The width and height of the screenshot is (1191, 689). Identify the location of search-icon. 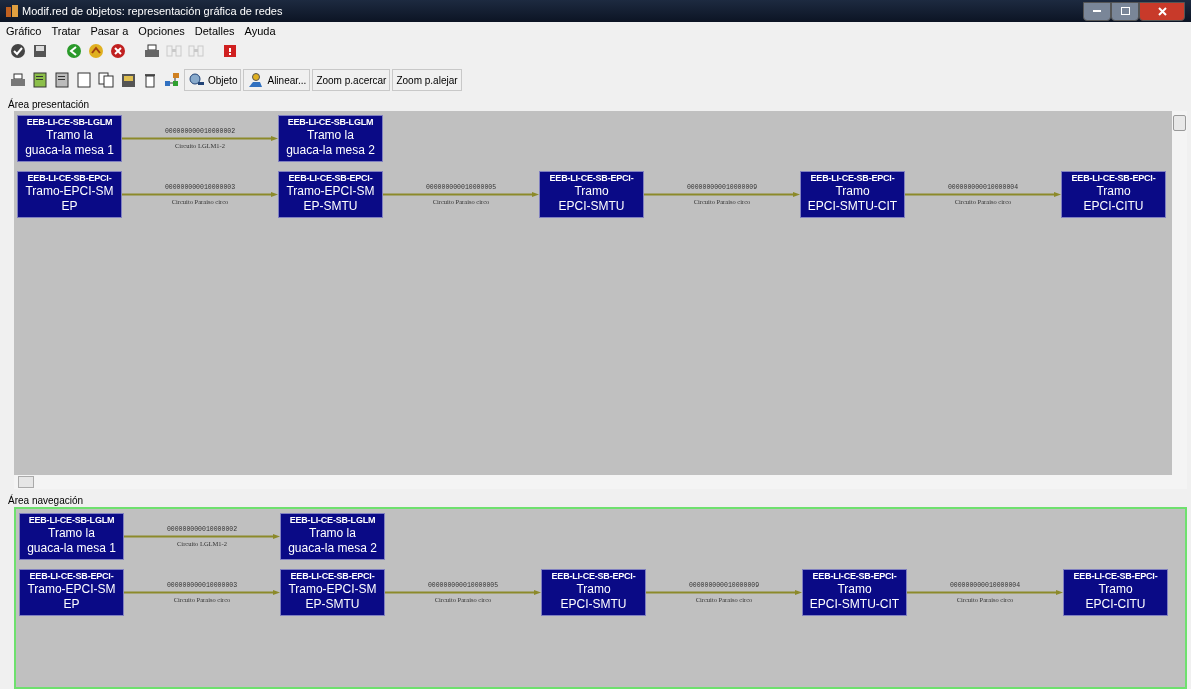
(196, 80).